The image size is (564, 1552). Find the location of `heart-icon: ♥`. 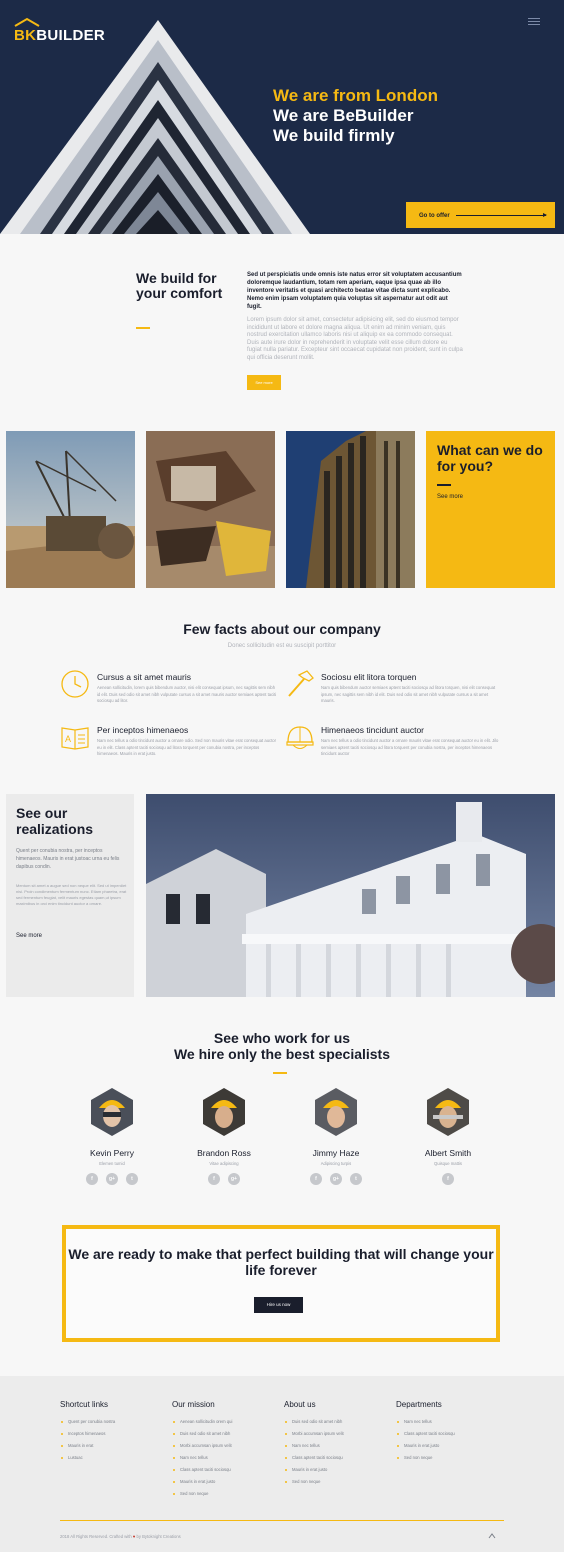

heart-icon: ♥ is located at coordinates (134, 1536).